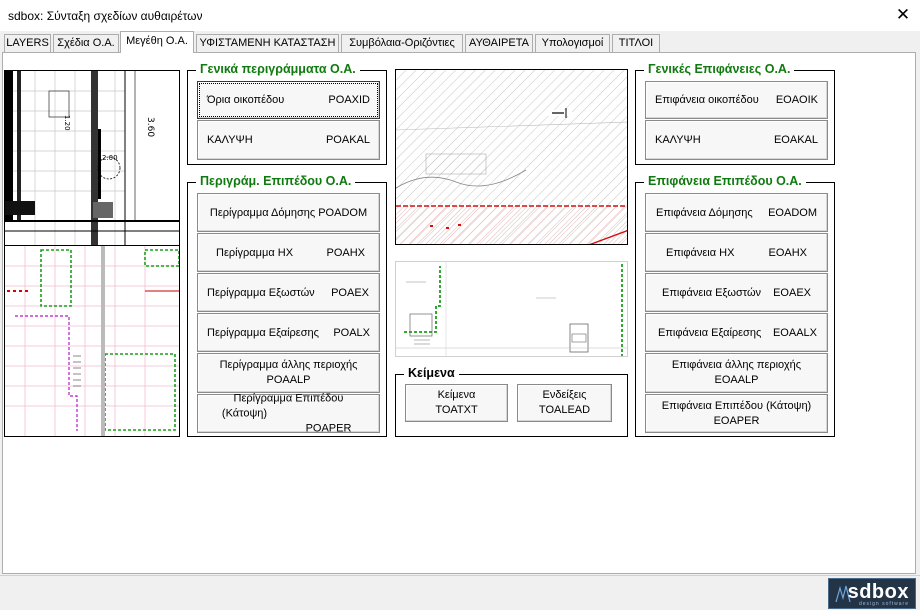 The width and height of the screenshot is (920, 610). I want to click on coverage-outline-label: ΚΑΛΥΨΗ, so click(230, 140).